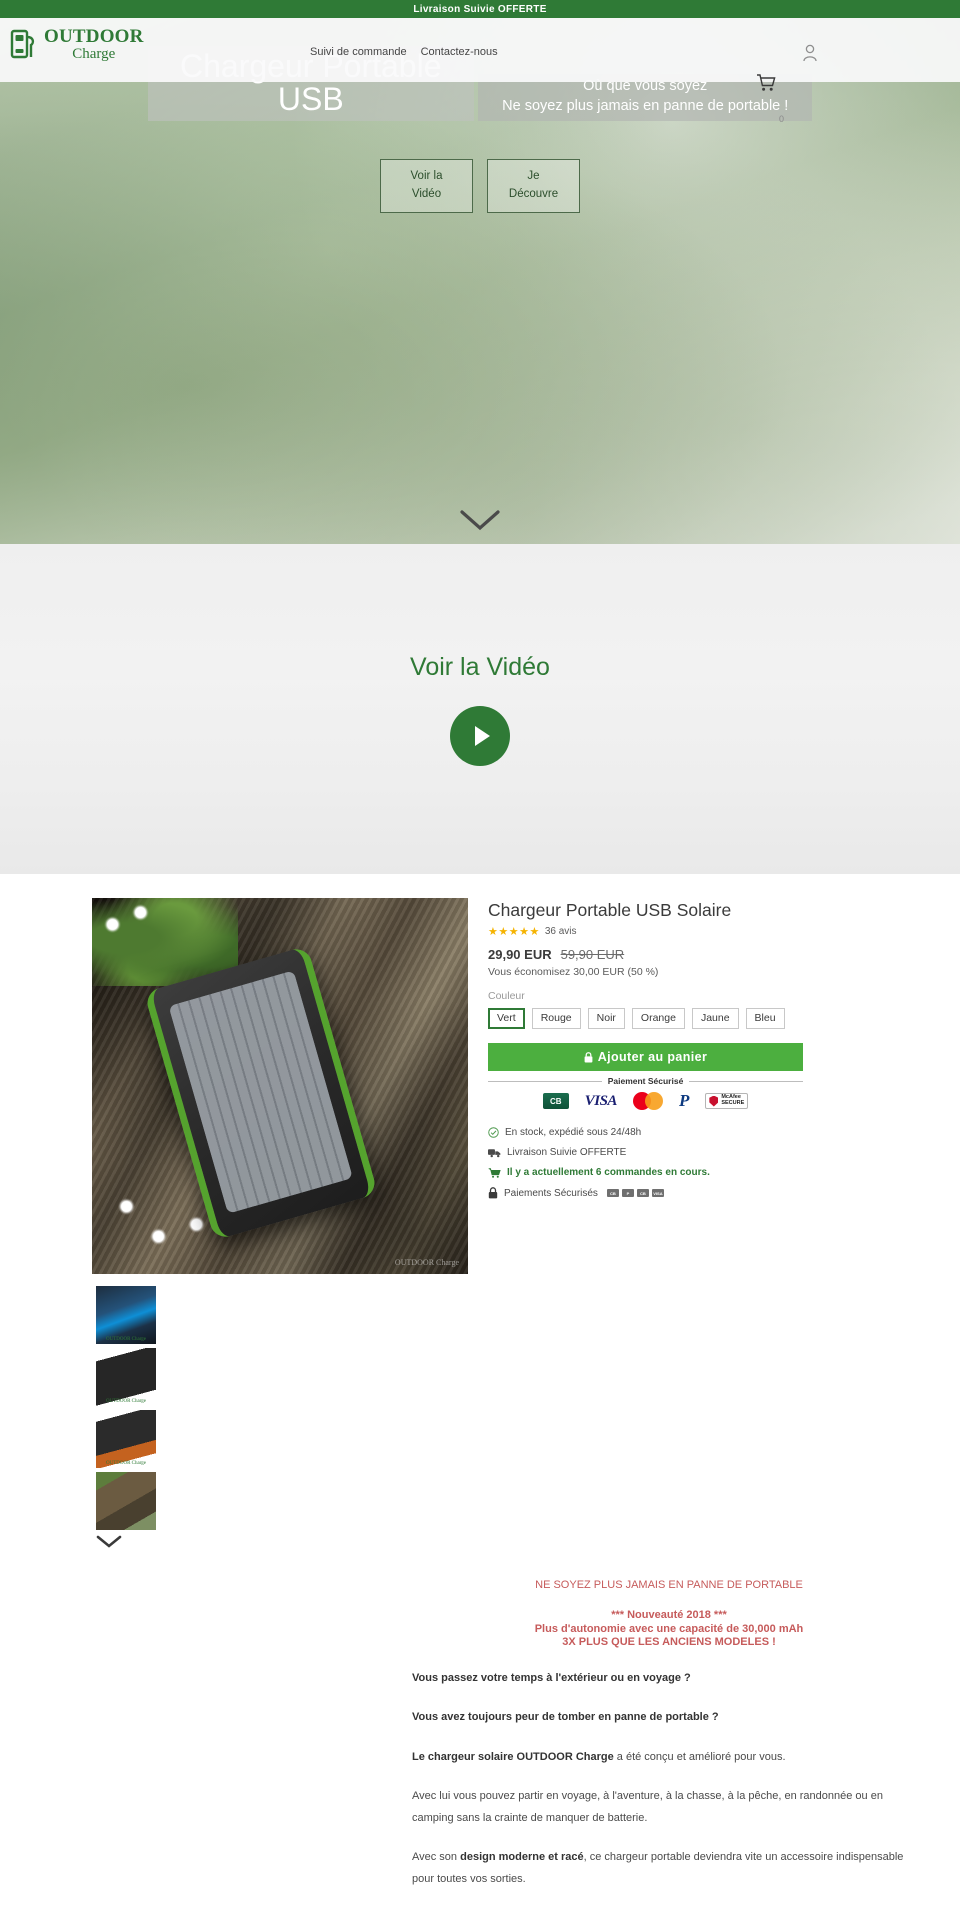 The height and width of the screenshot is (1930, 960). What do you see at coordinates (707, 931) in the screenshot?
I see `product-rating: ★★★★★ 36 avis` at bounding box center [707, 931].